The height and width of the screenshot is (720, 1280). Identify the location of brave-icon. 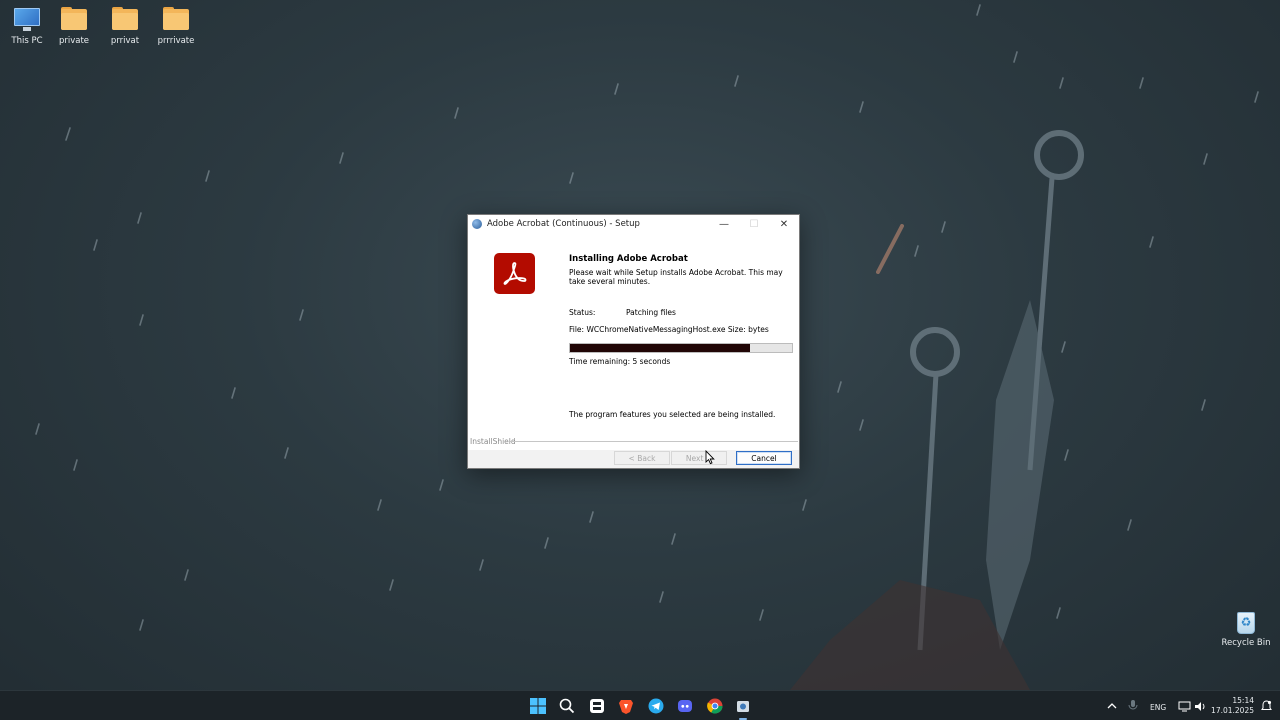
(626, 706).